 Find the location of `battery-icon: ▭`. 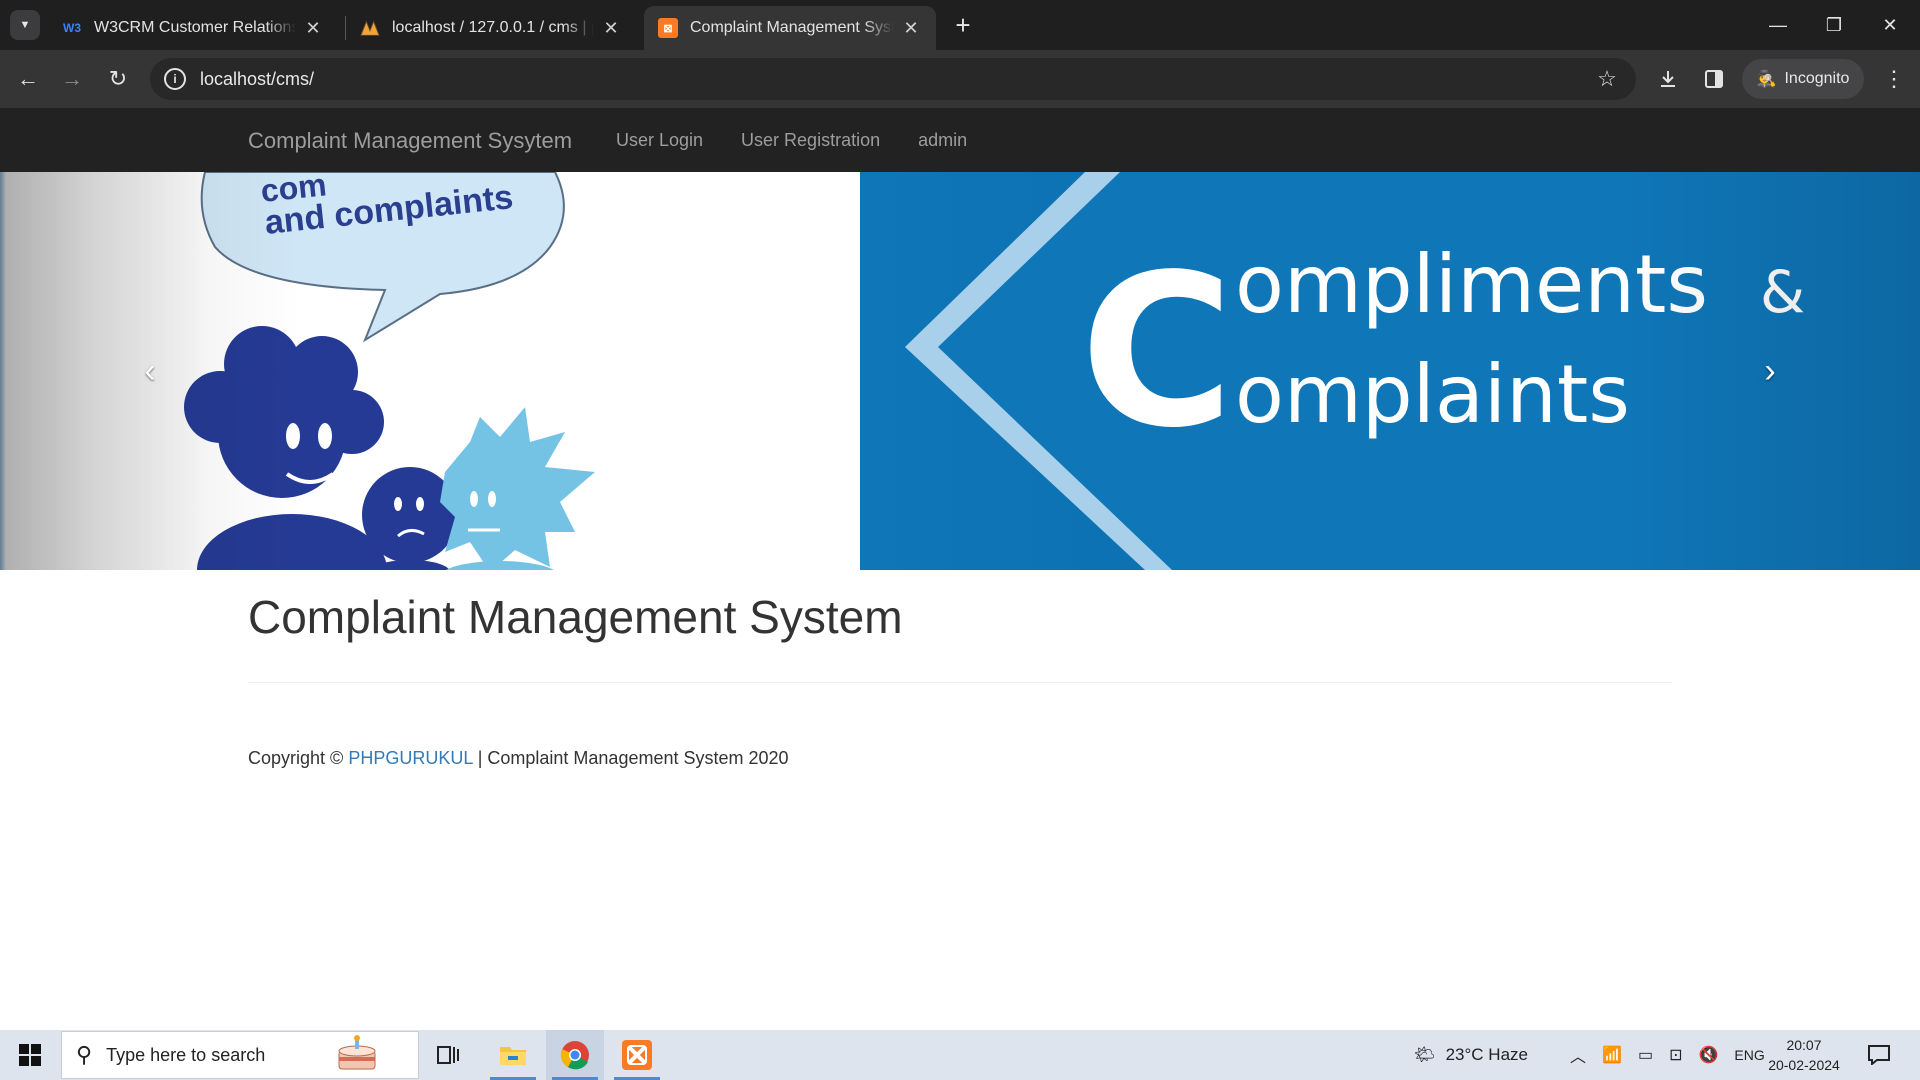

battery-icon: ▭ is located at coordinates (1645, 1055).